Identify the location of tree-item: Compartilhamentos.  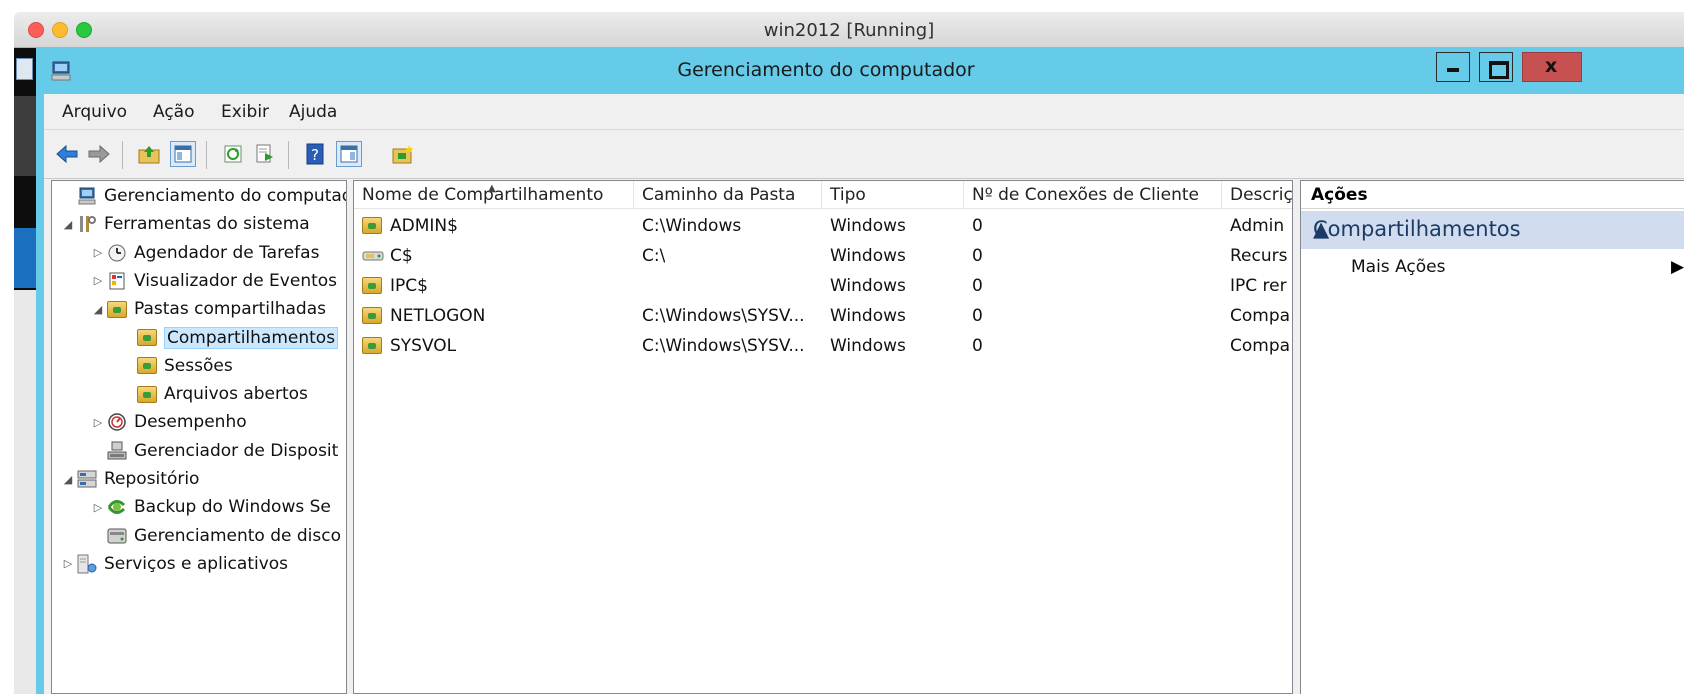
(229, 338).